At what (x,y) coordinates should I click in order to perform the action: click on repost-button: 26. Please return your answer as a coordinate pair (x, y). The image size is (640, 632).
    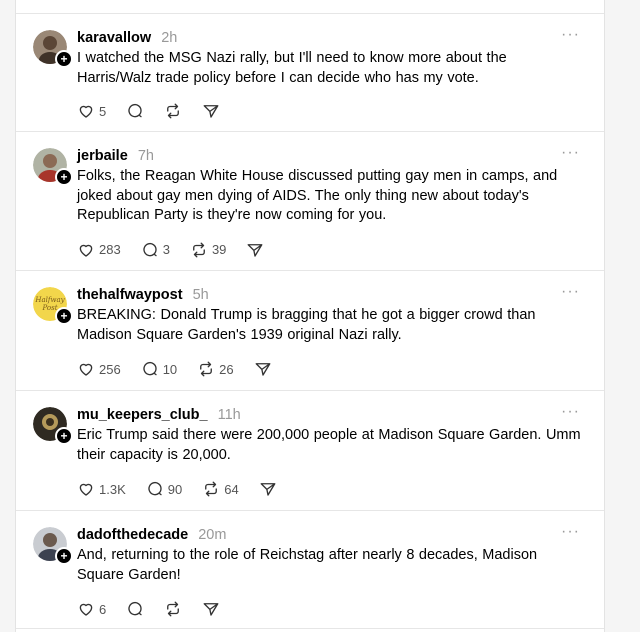
    Looking at the image, I should click on (215, 369).